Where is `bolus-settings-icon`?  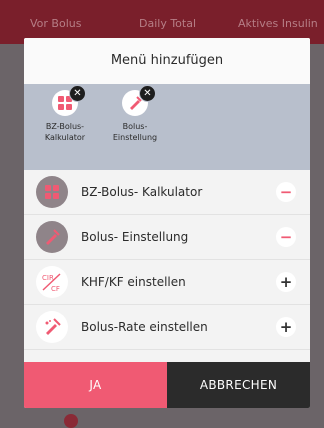 bolus-settings-icon is located at coordinates (52, 237).